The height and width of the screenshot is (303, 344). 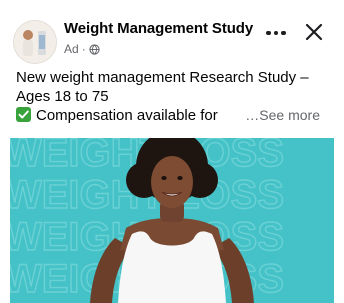 I want to click on globe-icon, so click(x=94, y=49).